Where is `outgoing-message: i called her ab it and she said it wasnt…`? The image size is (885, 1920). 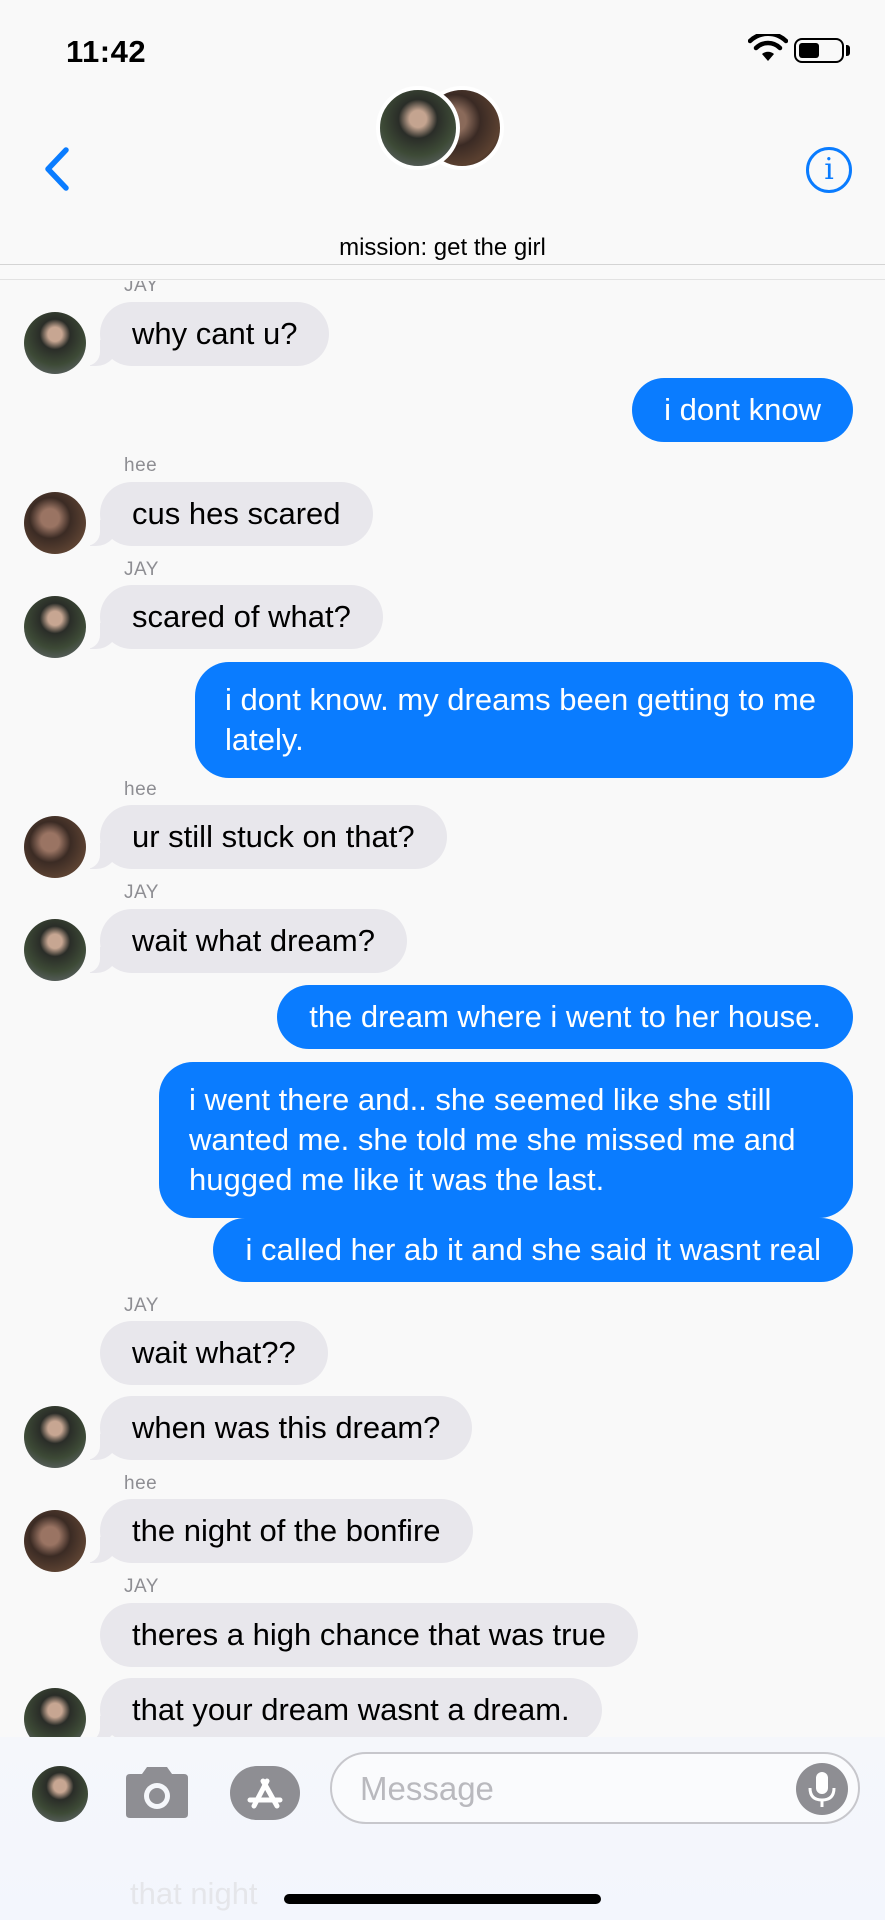
outgoing-message: i called her ab it and she said it wasnt… is located at coordinates (533, 1250).